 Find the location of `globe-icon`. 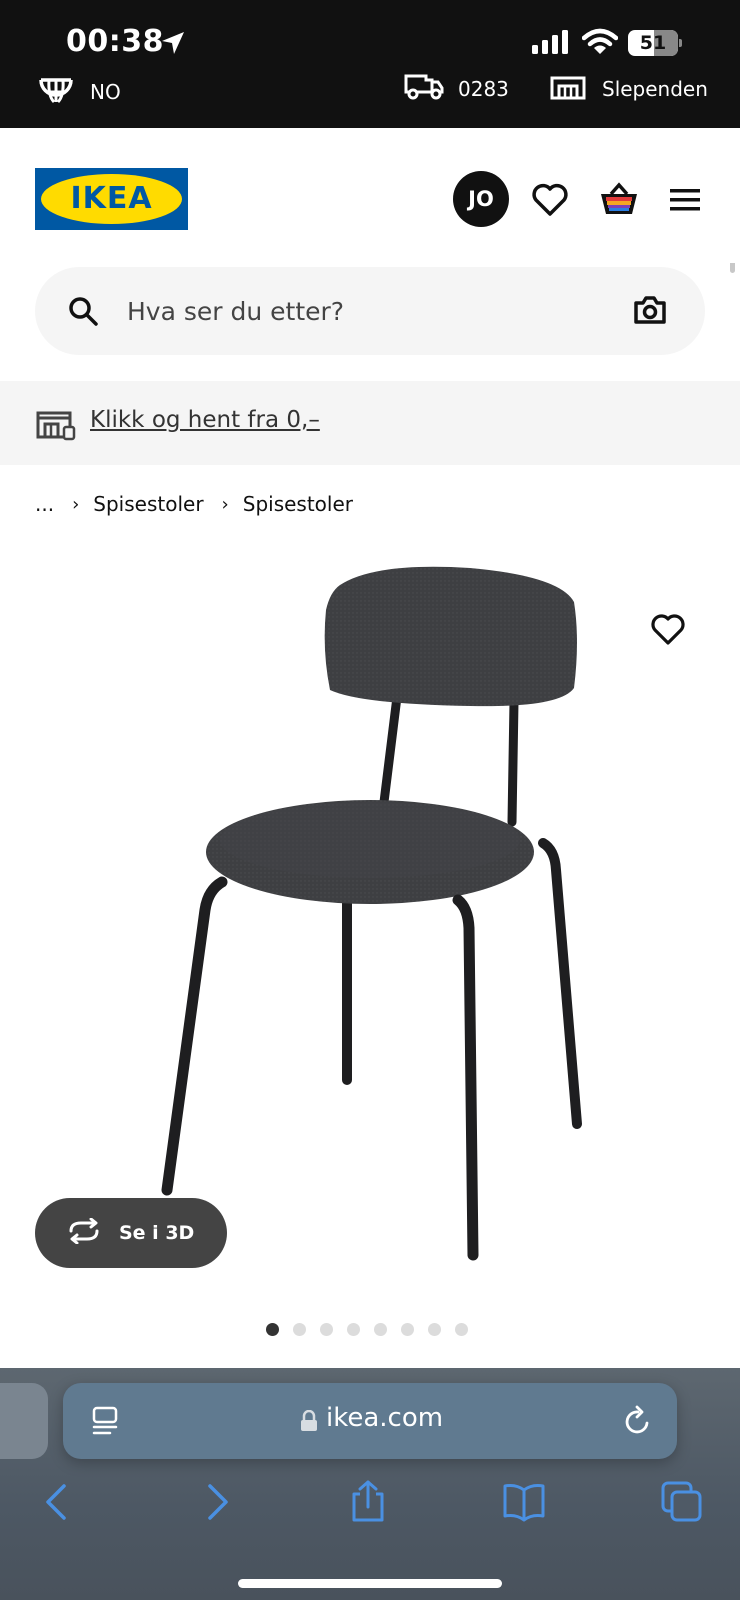

globe-icon is located at coordinates (56, 91).